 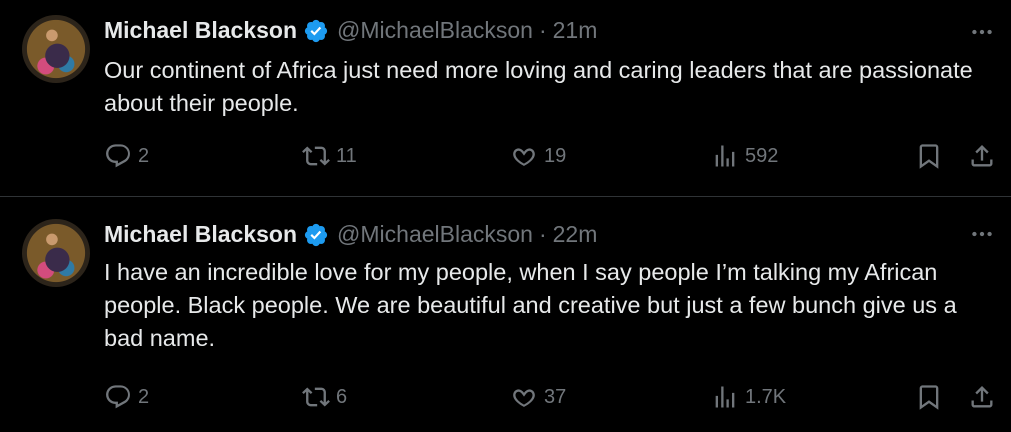 I want to click on timestamp: 21m, so click(x=575, y=30).